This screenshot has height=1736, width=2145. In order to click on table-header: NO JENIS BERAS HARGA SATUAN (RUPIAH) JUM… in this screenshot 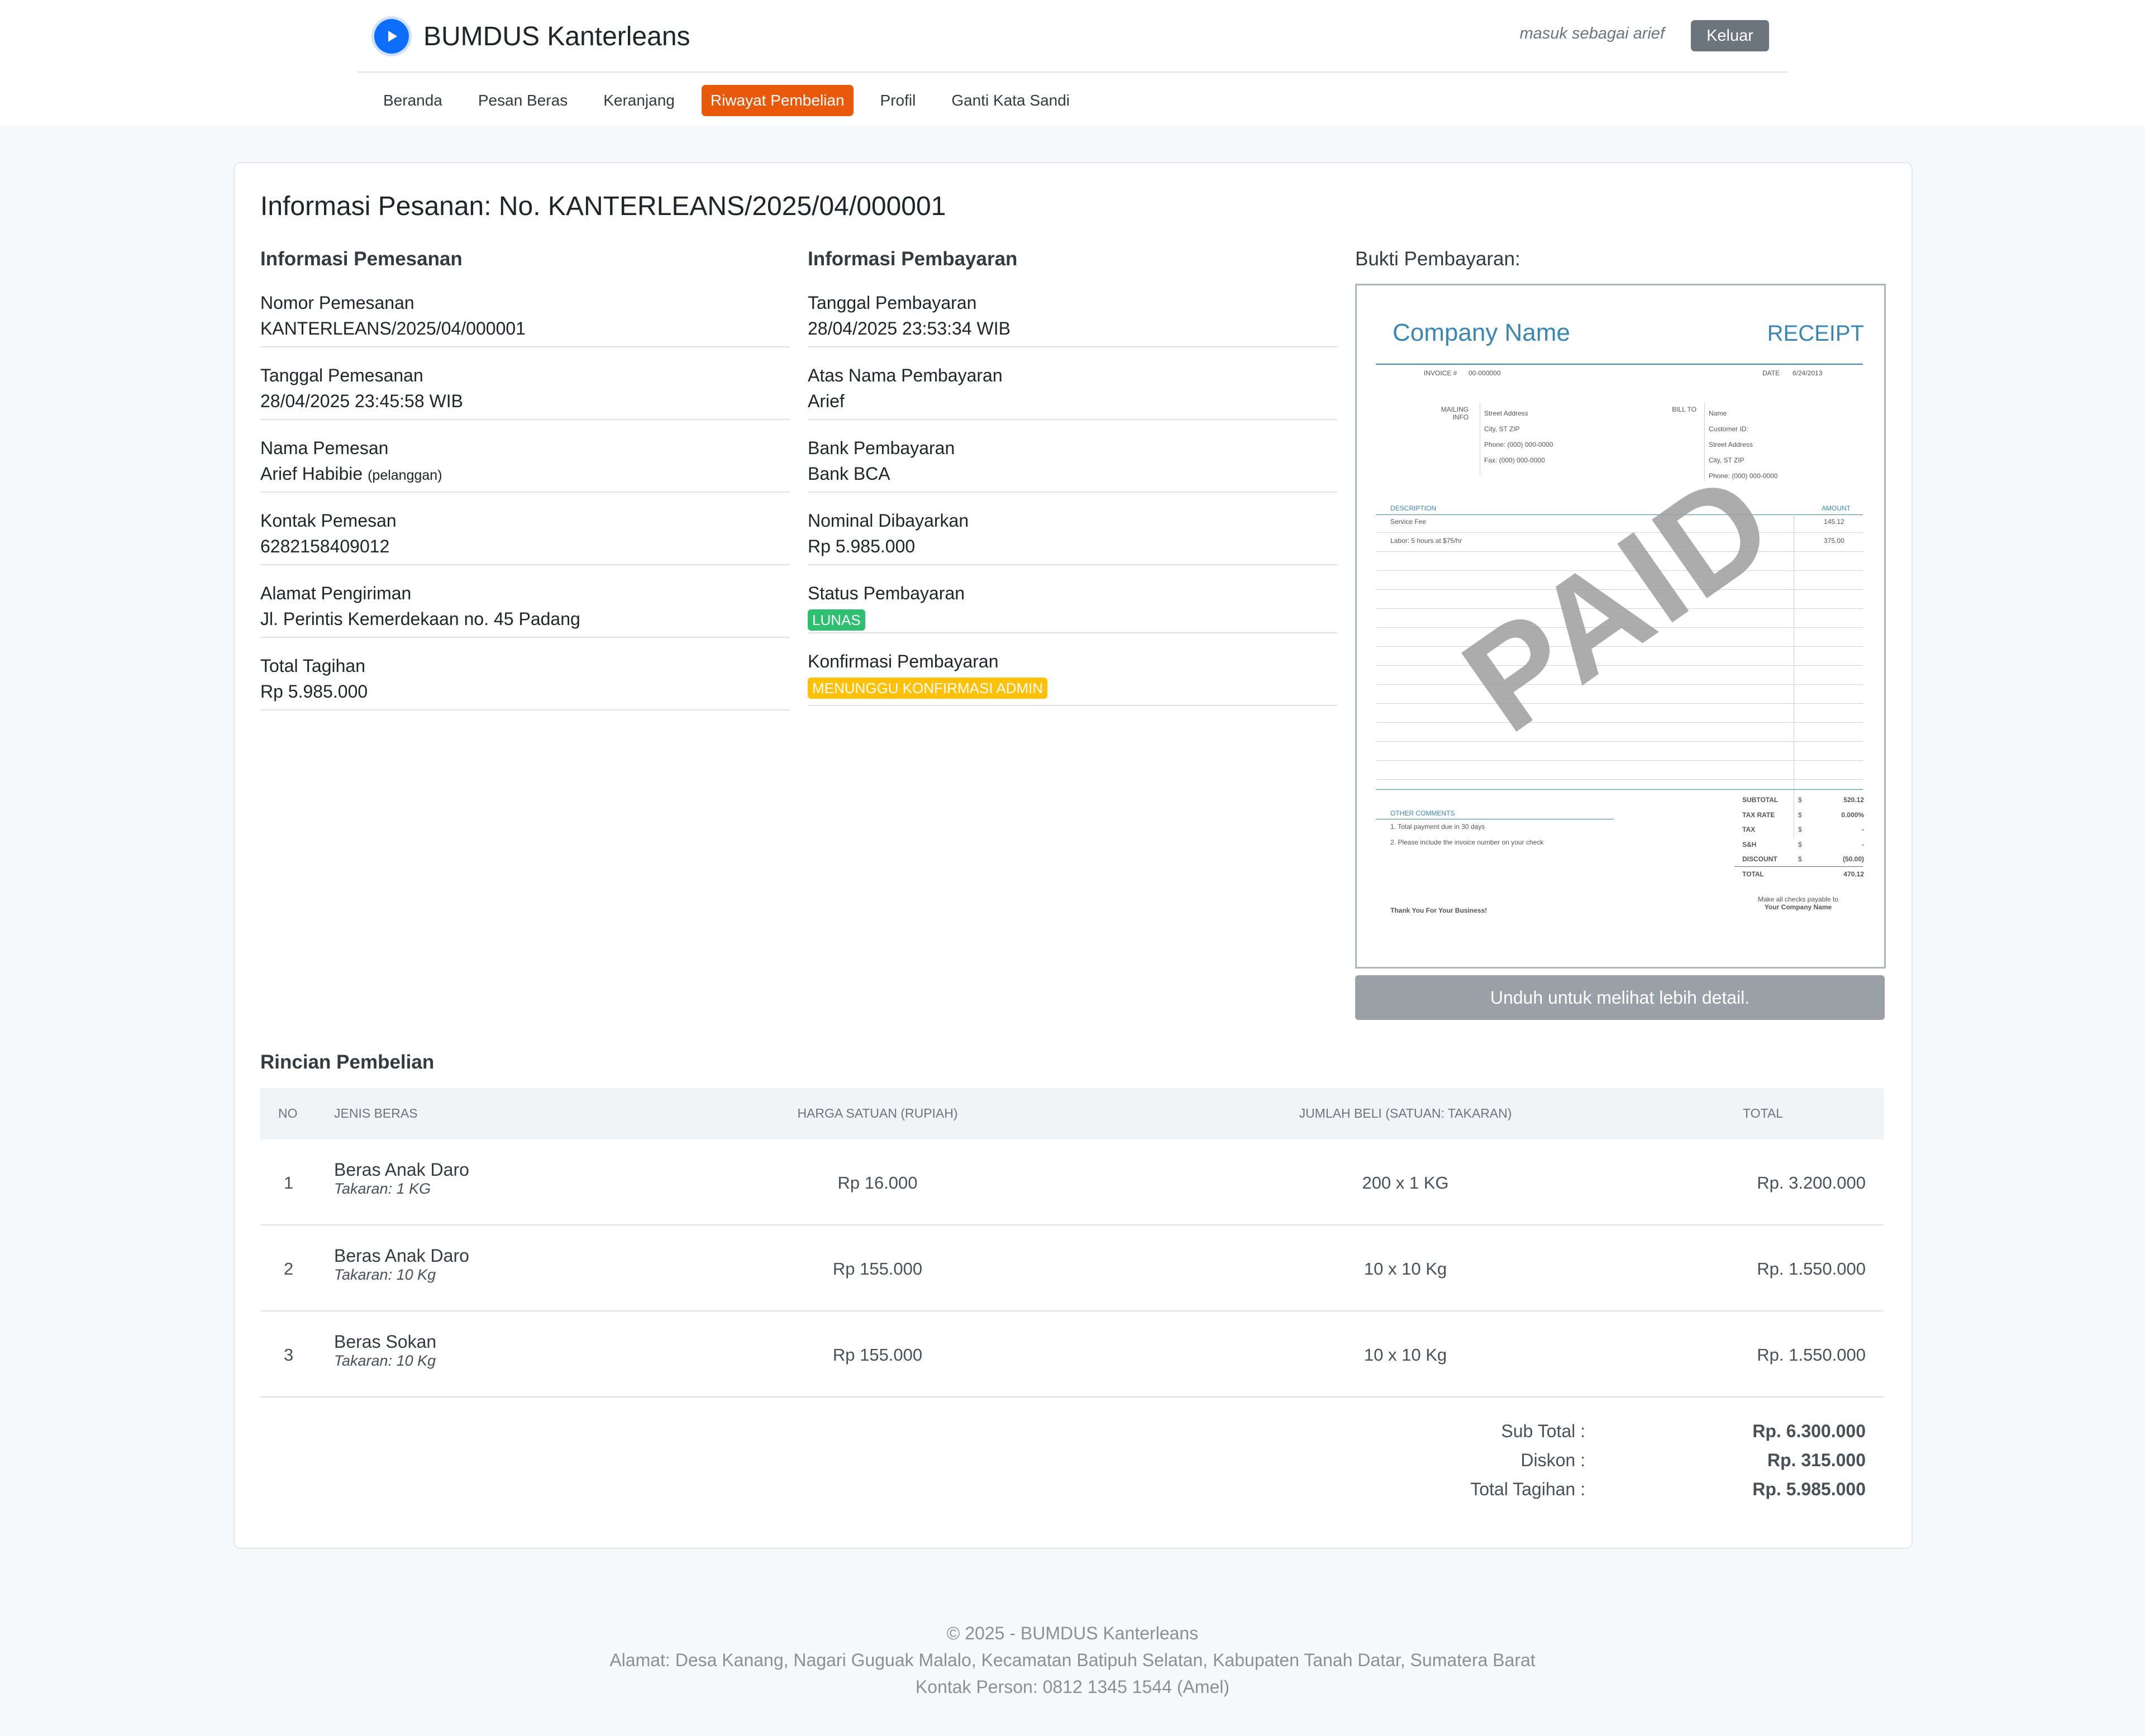, I will do `click(1072, 1113)`.